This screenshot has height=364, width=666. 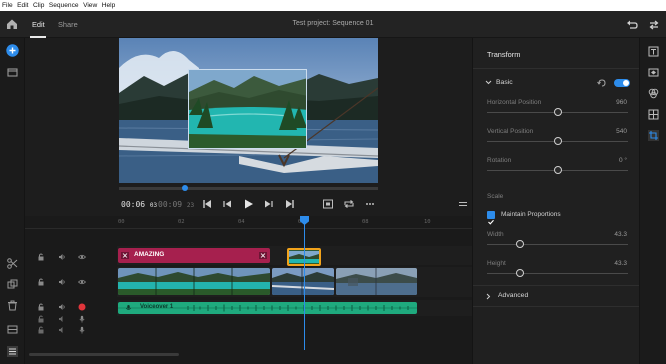 I want to click on horizontal-position-thumb, so click(x=558, y=112).